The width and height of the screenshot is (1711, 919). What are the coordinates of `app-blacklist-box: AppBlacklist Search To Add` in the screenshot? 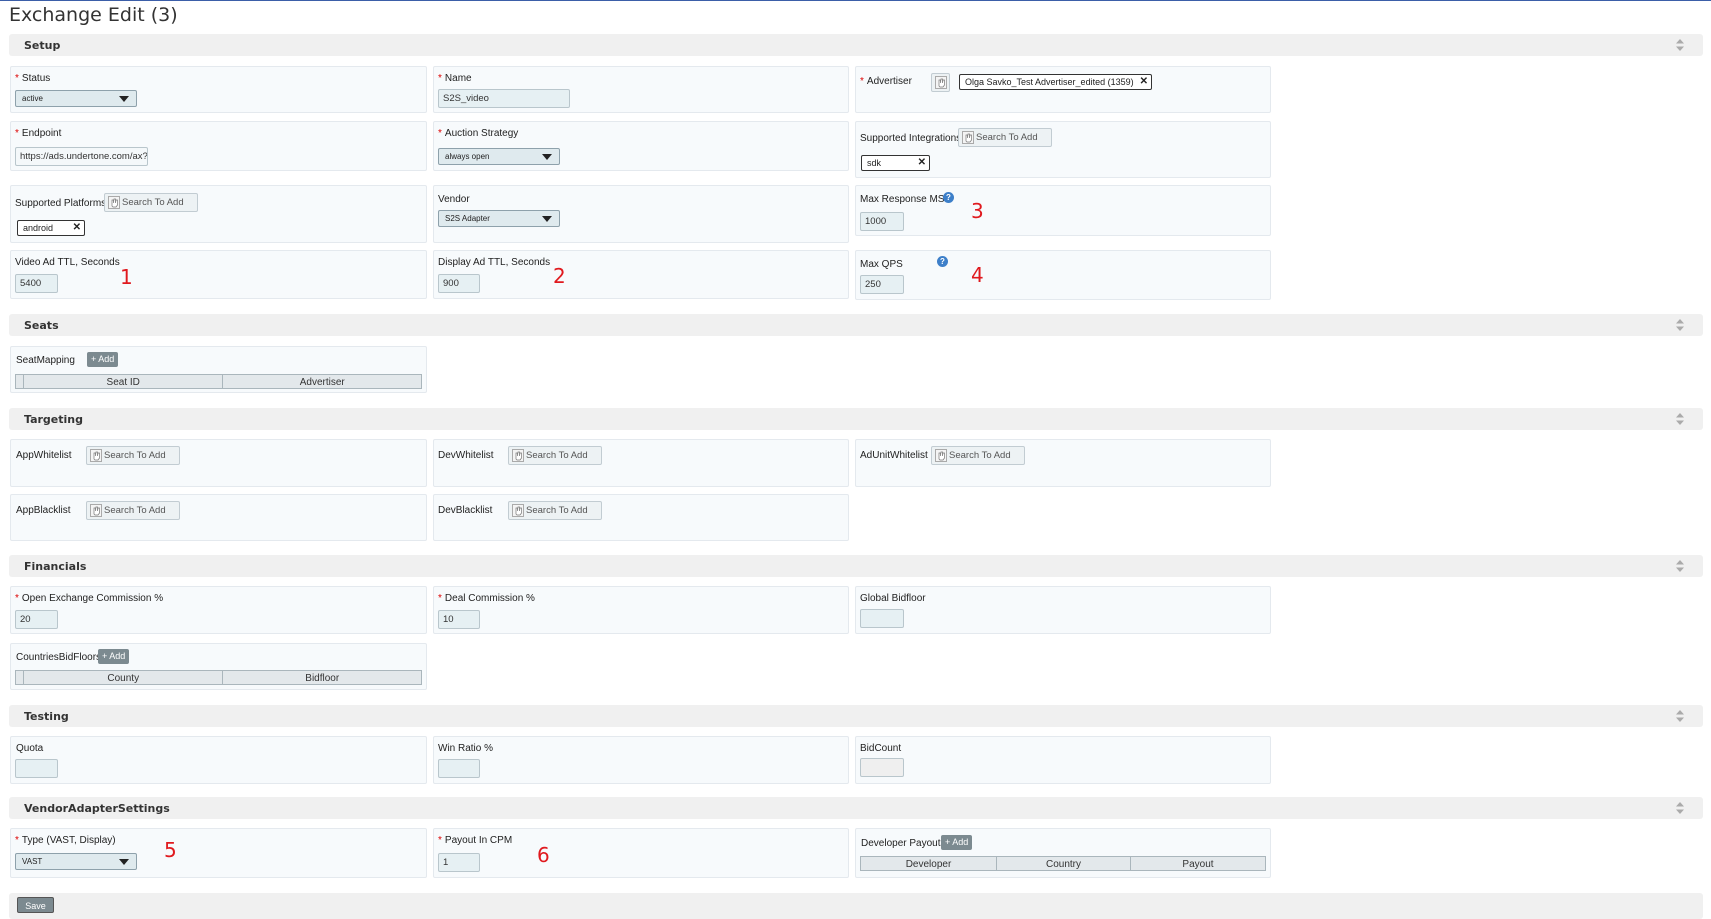 It's located at (218, 517).